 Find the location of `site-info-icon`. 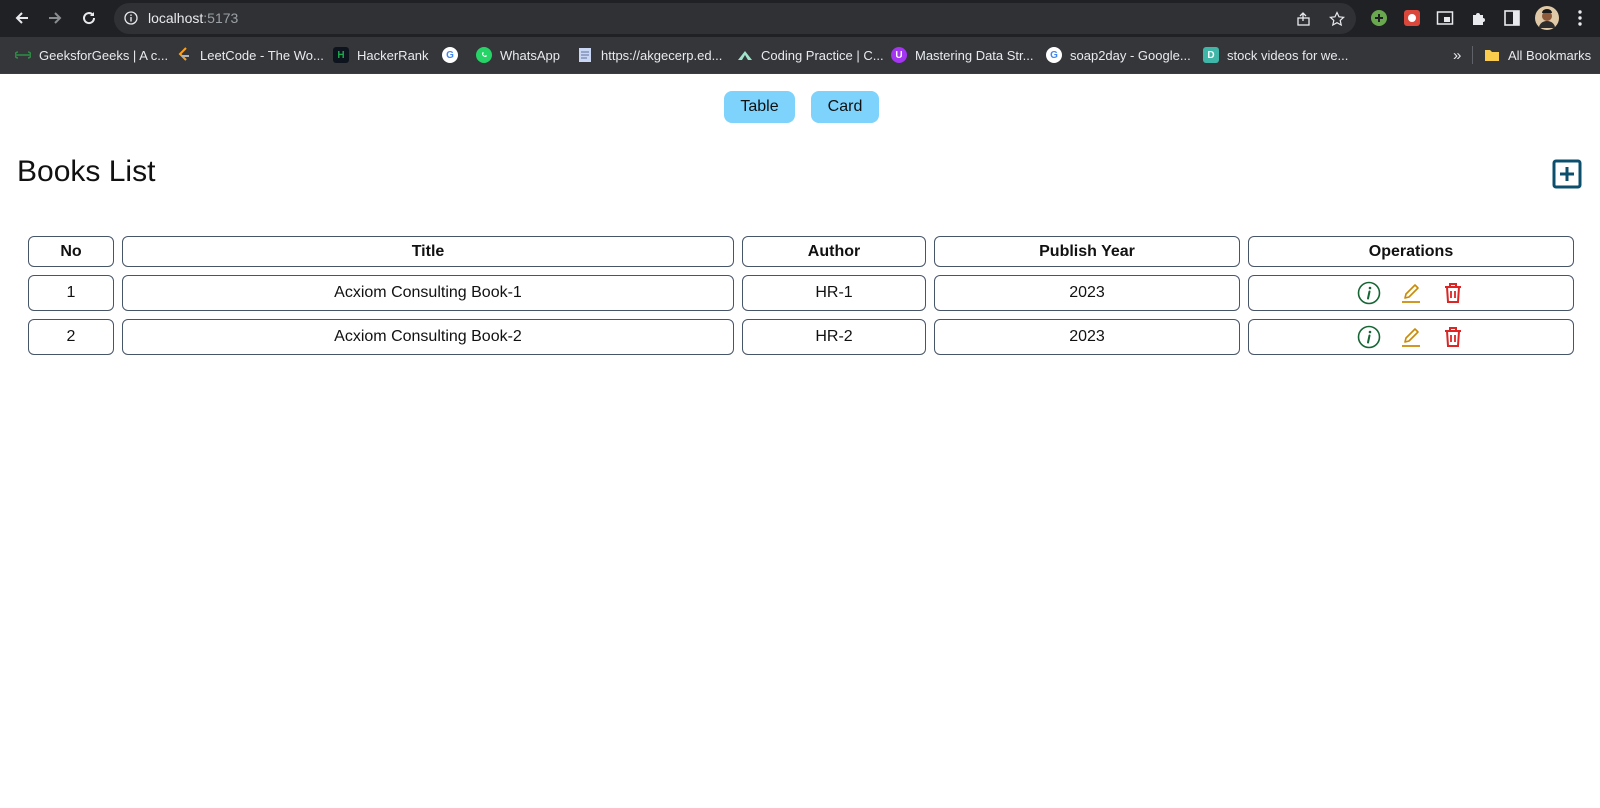

site-info-icon is located at coordinates (131, 18).